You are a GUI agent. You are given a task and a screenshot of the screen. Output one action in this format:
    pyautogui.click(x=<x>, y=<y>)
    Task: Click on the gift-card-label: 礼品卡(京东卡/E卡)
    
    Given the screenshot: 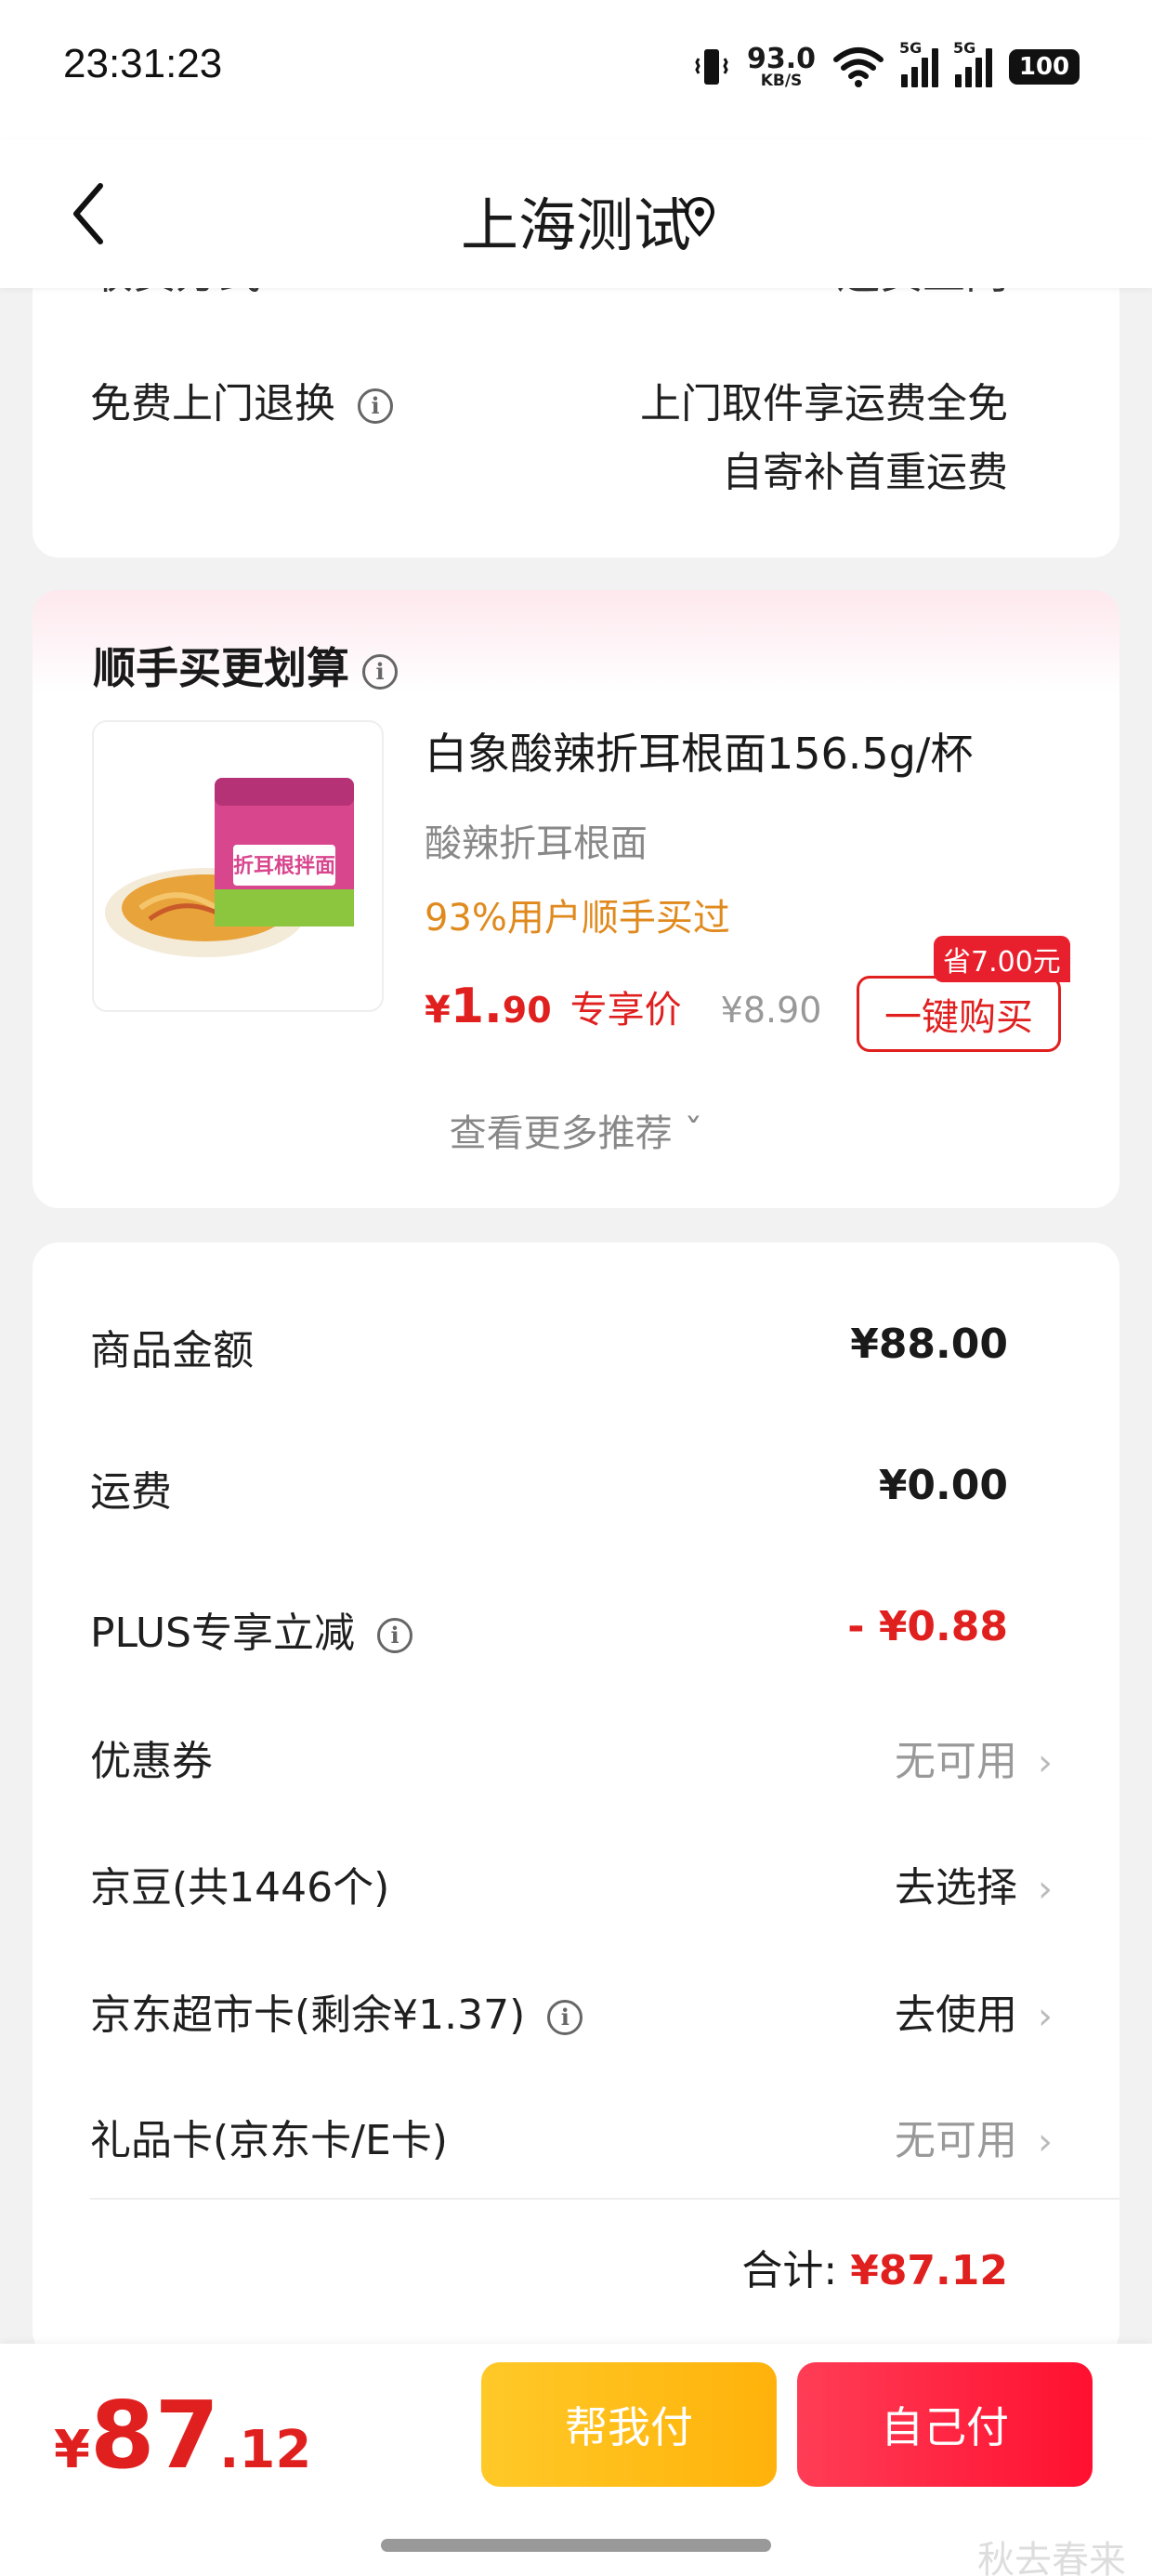 What is the action you would take?
    pyautogui.click(x=269, y=2140)
    